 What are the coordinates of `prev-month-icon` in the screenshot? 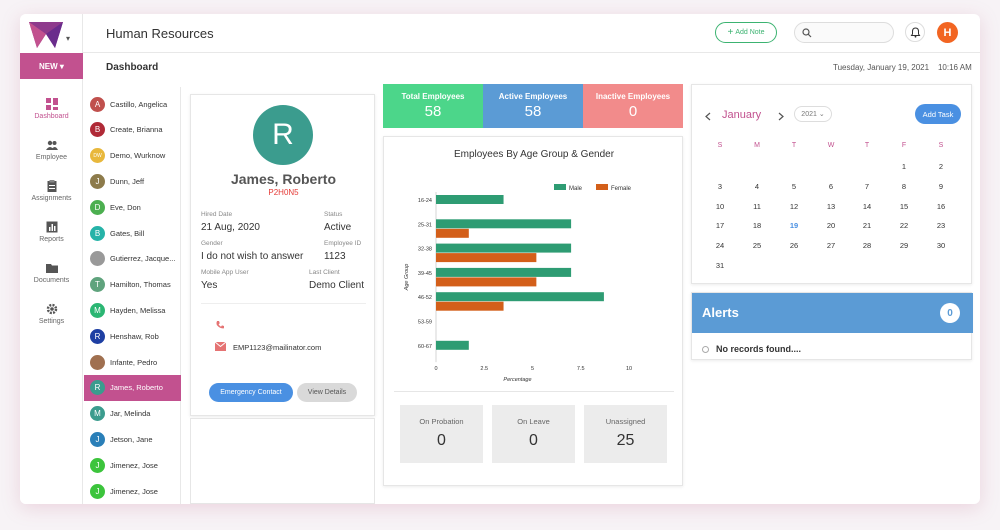 It's located at (708, 116).